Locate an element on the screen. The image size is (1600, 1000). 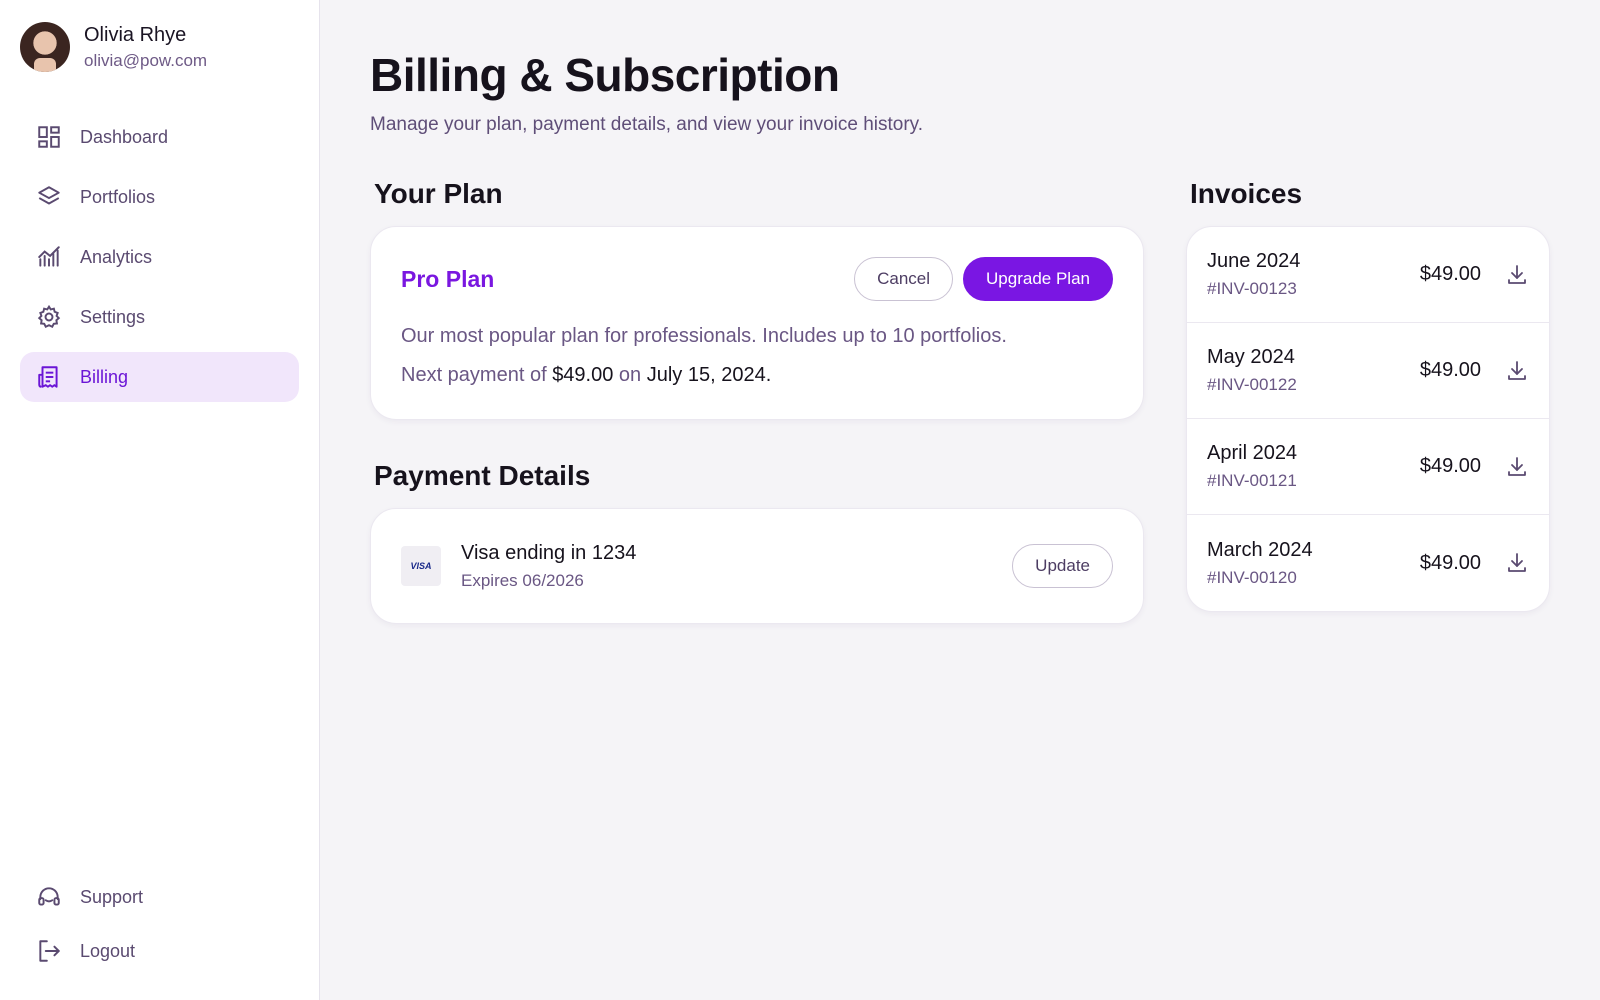
invoices-heading: Invoices is located at coordinates (1246, 193).